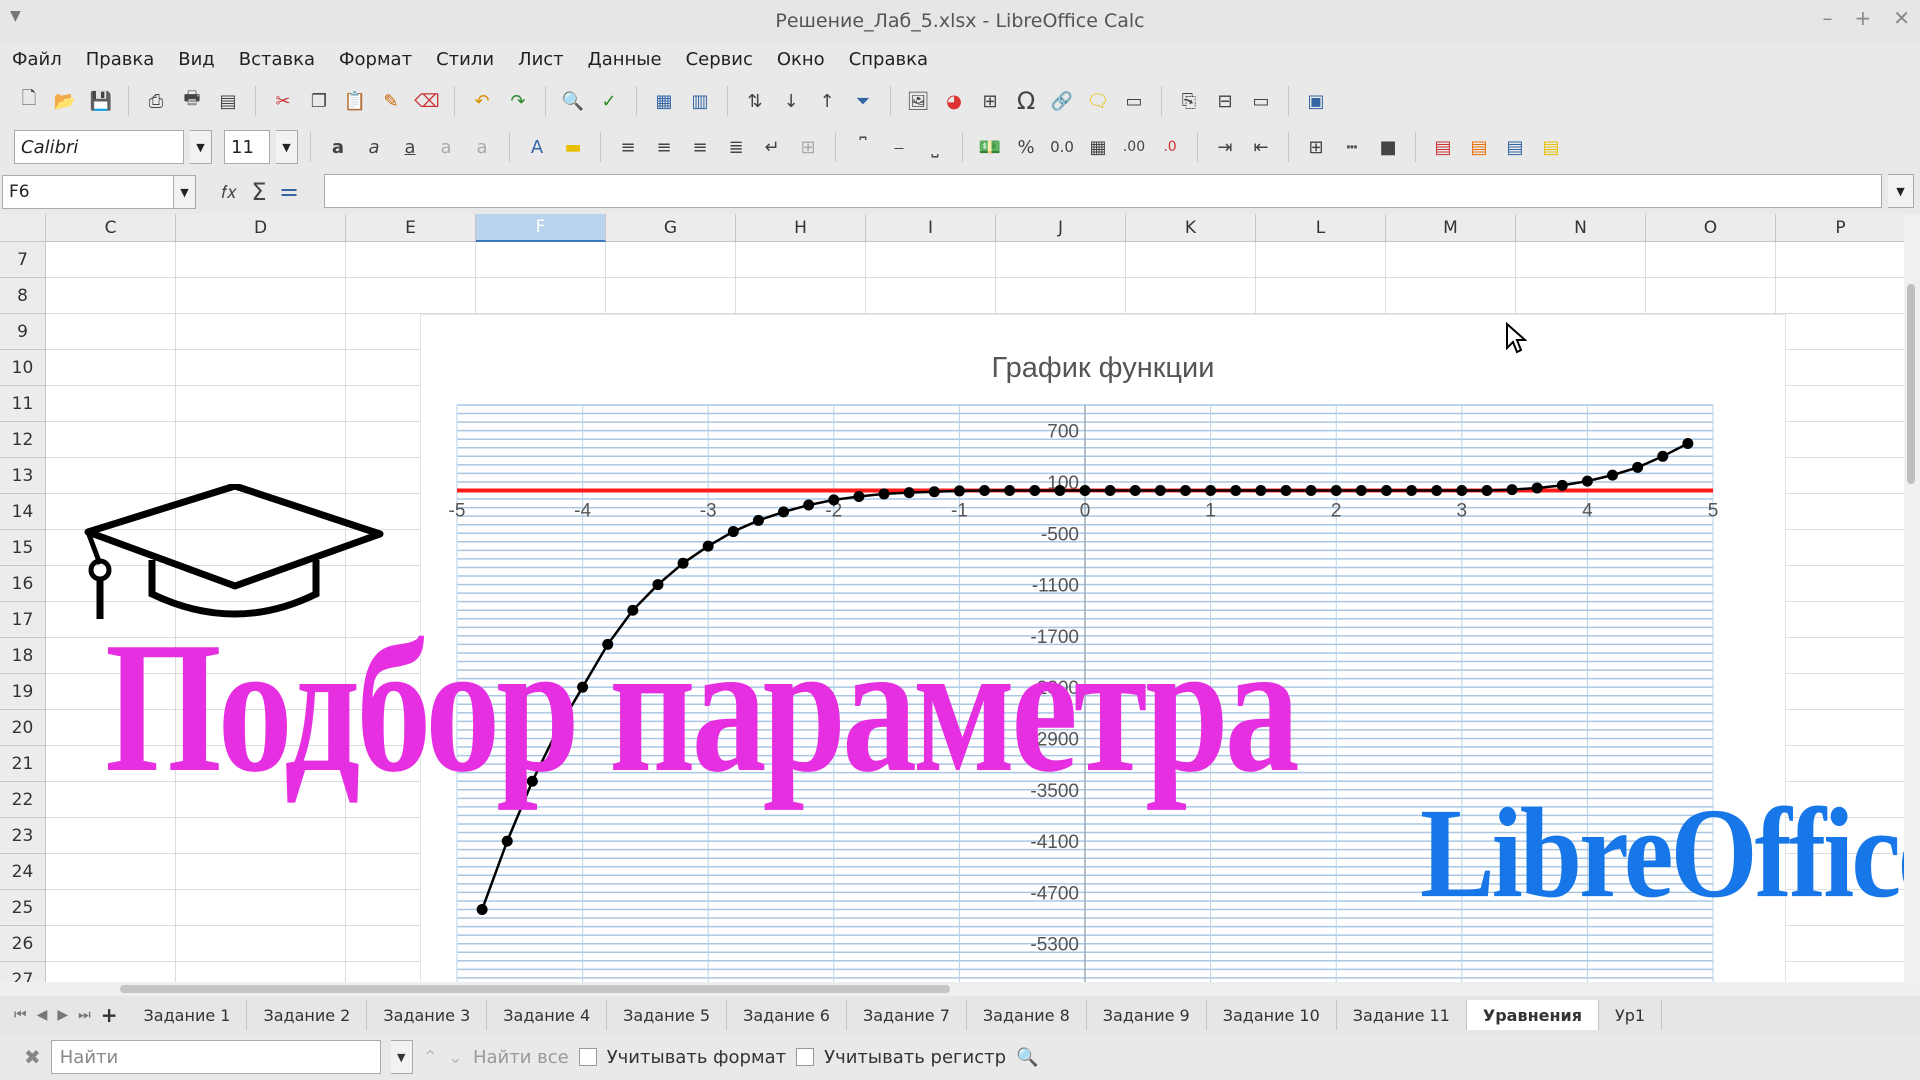 This screenshot has width=1920, height=1080. Describe the element at coordinates (84, 1015) in the screenshot. I see `last-sheet-icon: ⏭` at that location.